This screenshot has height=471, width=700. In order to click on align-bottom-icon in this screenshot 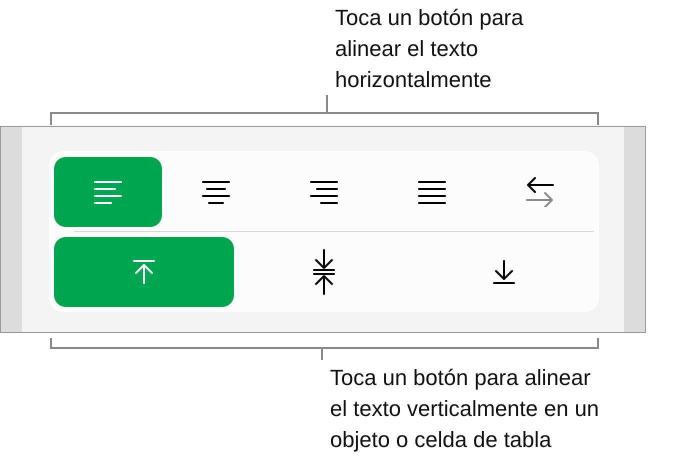, I will do `click(504, 272)`.